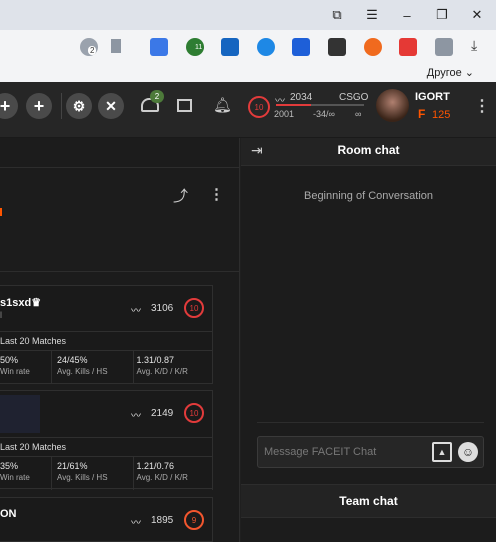 This screenshot has height=542, width=496. I want to click on faceit-points: 125, so click(441, 115).